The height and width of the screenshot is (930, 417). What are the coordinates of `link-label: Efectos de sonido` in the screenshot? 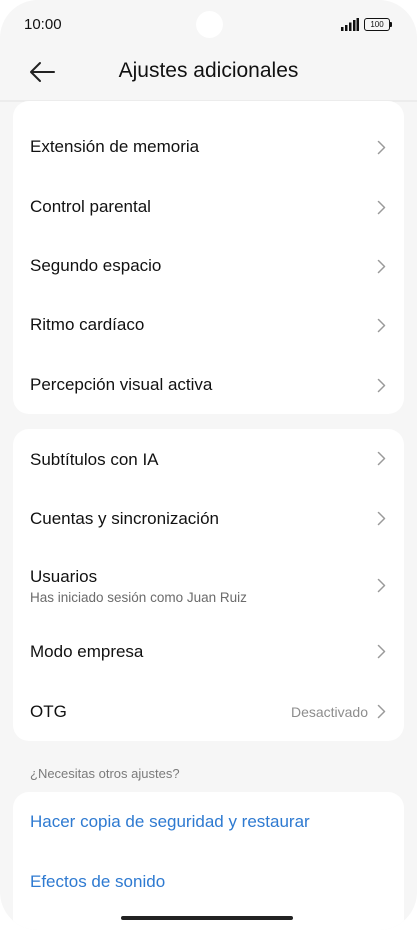 It's located at (98, 881).